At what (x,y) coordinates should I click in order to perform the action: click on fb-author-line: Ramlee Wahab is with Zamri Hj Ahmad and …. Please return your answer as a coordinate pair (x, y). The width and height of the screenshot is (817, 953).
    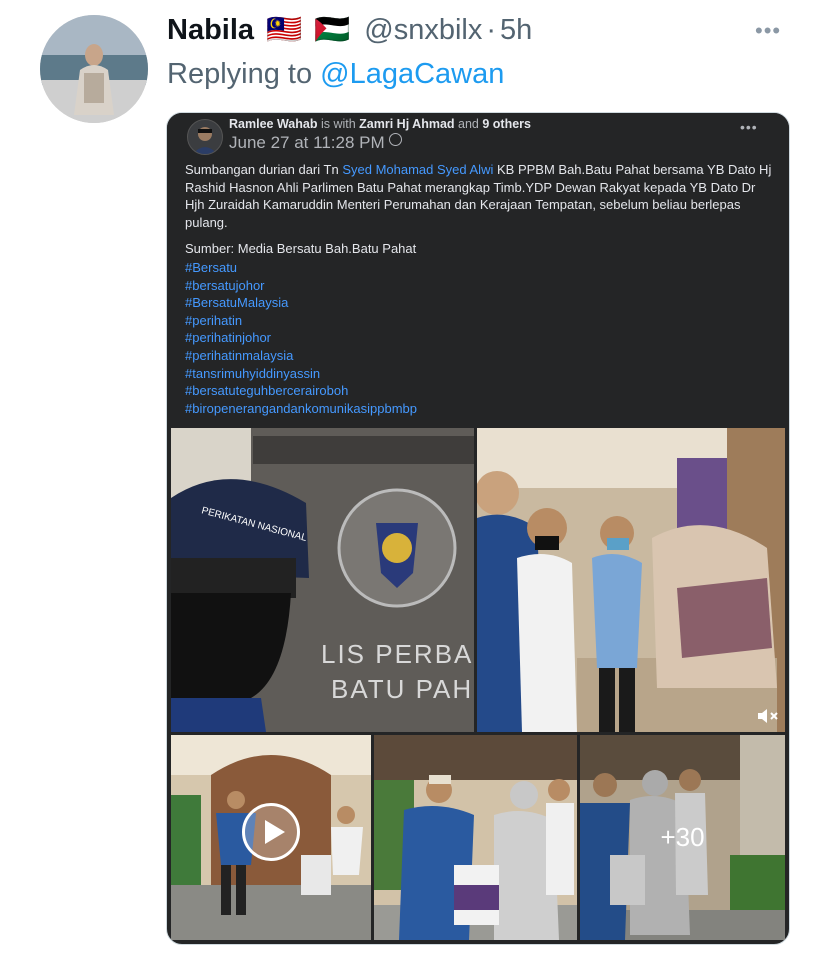
    Looking at the image, I should click on (380, 124).